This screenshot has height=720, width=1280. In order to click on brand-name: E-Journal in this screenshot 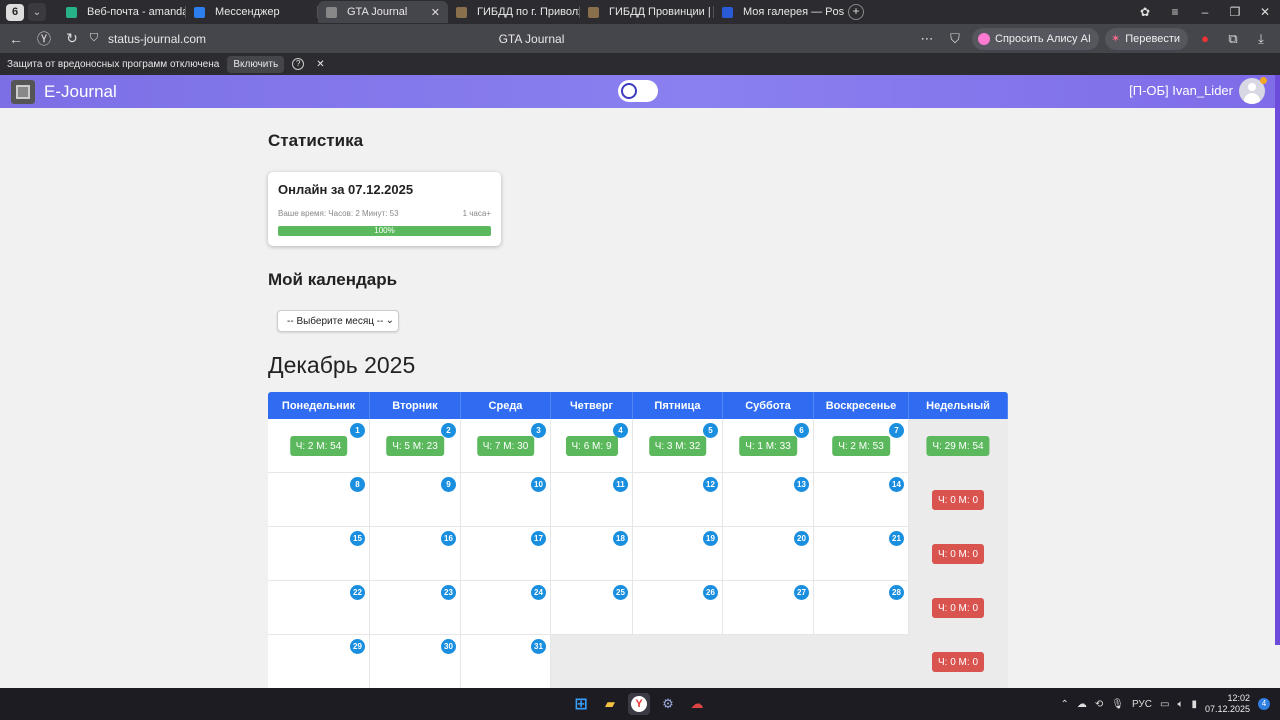, I will do `click(80, 92)`.